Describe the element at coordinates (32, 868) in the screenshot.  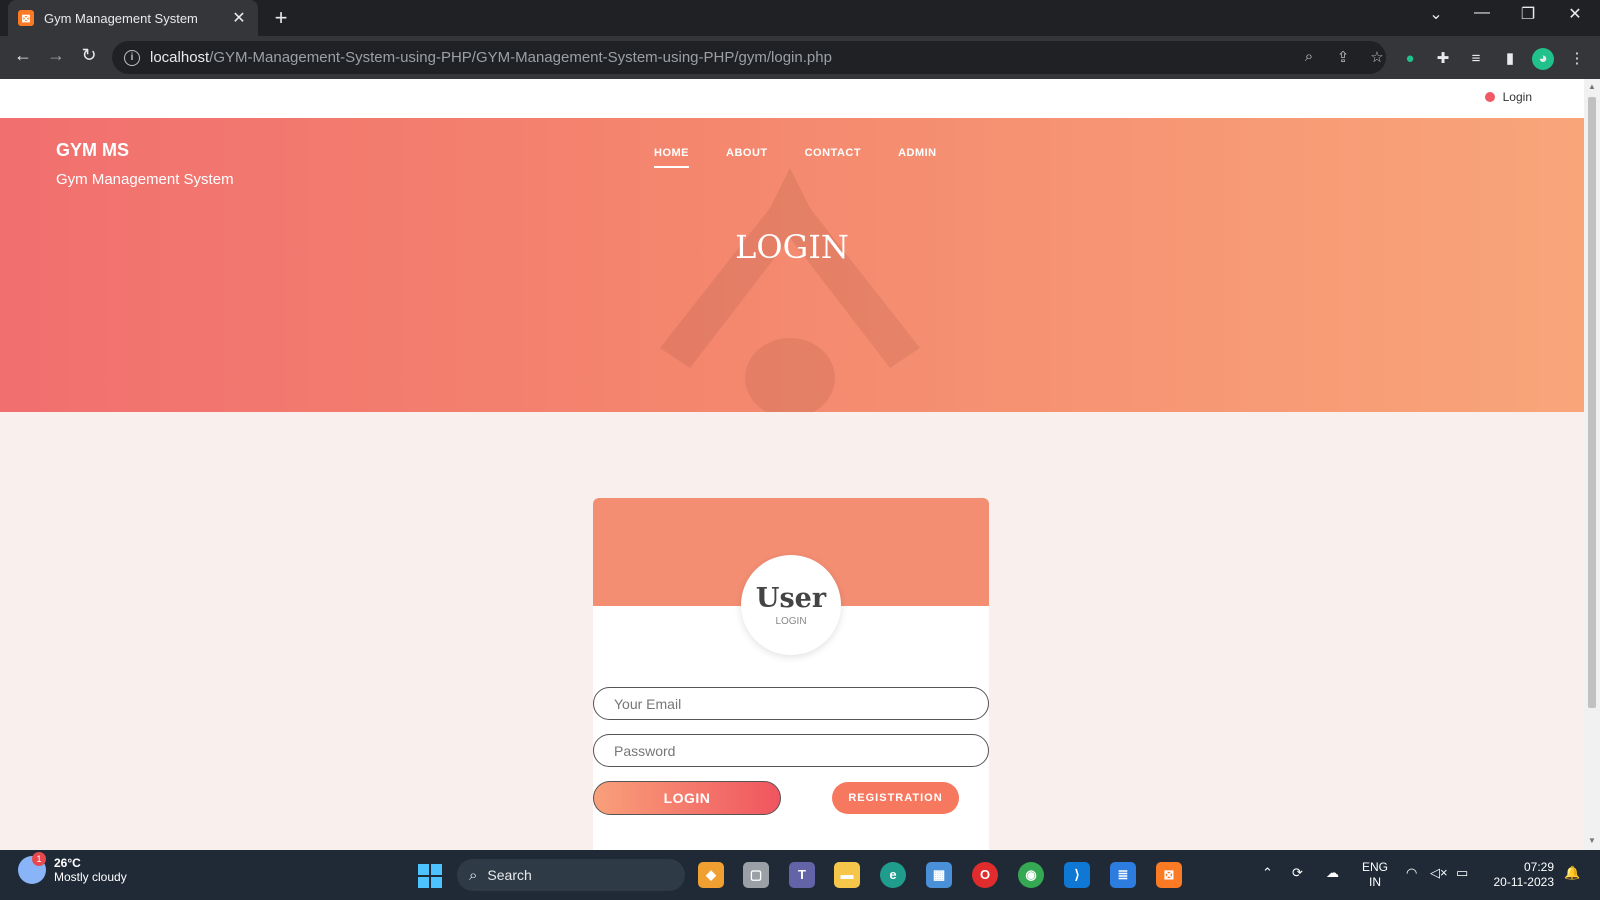
I see `cloudy-weather-icon: 1` at that location.